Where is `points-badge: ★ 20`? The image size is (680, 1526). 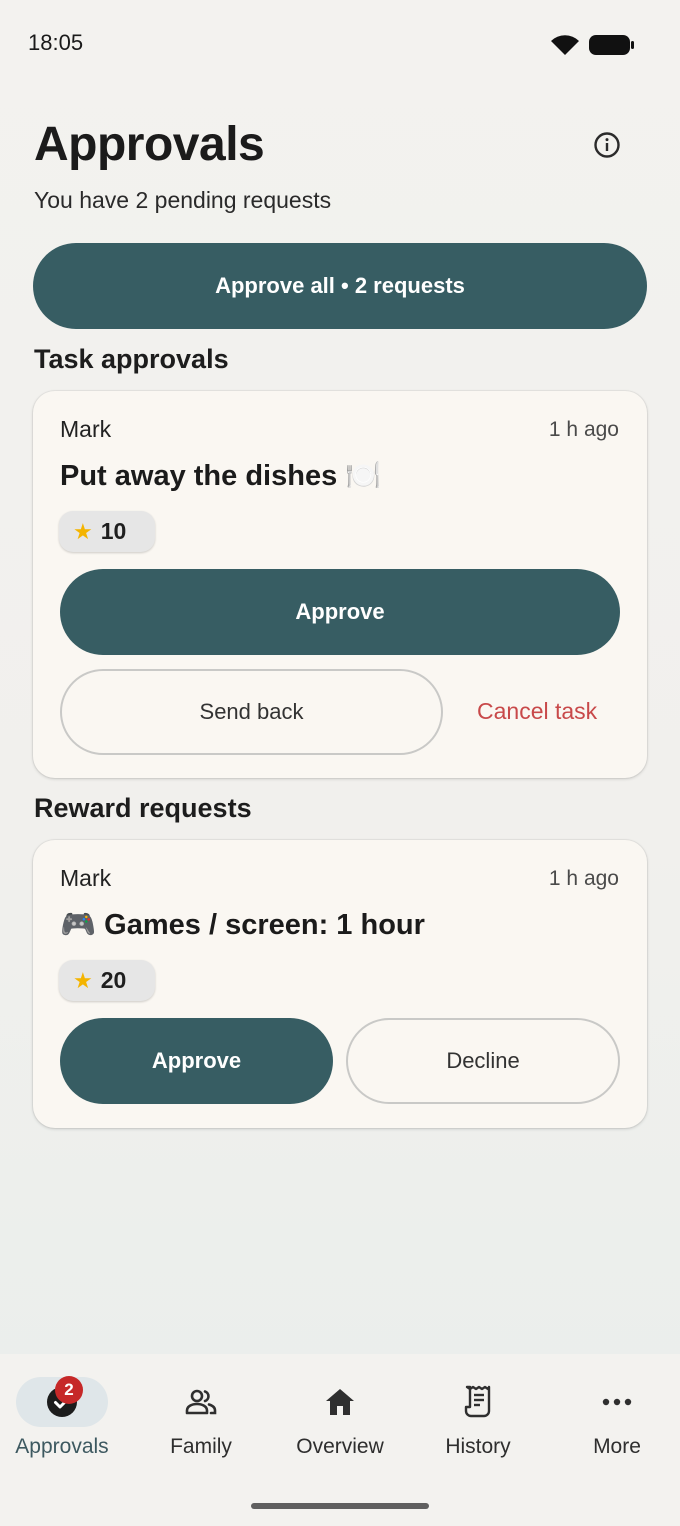
points-badge: ★ 20 is located at coordinates (107, 980).